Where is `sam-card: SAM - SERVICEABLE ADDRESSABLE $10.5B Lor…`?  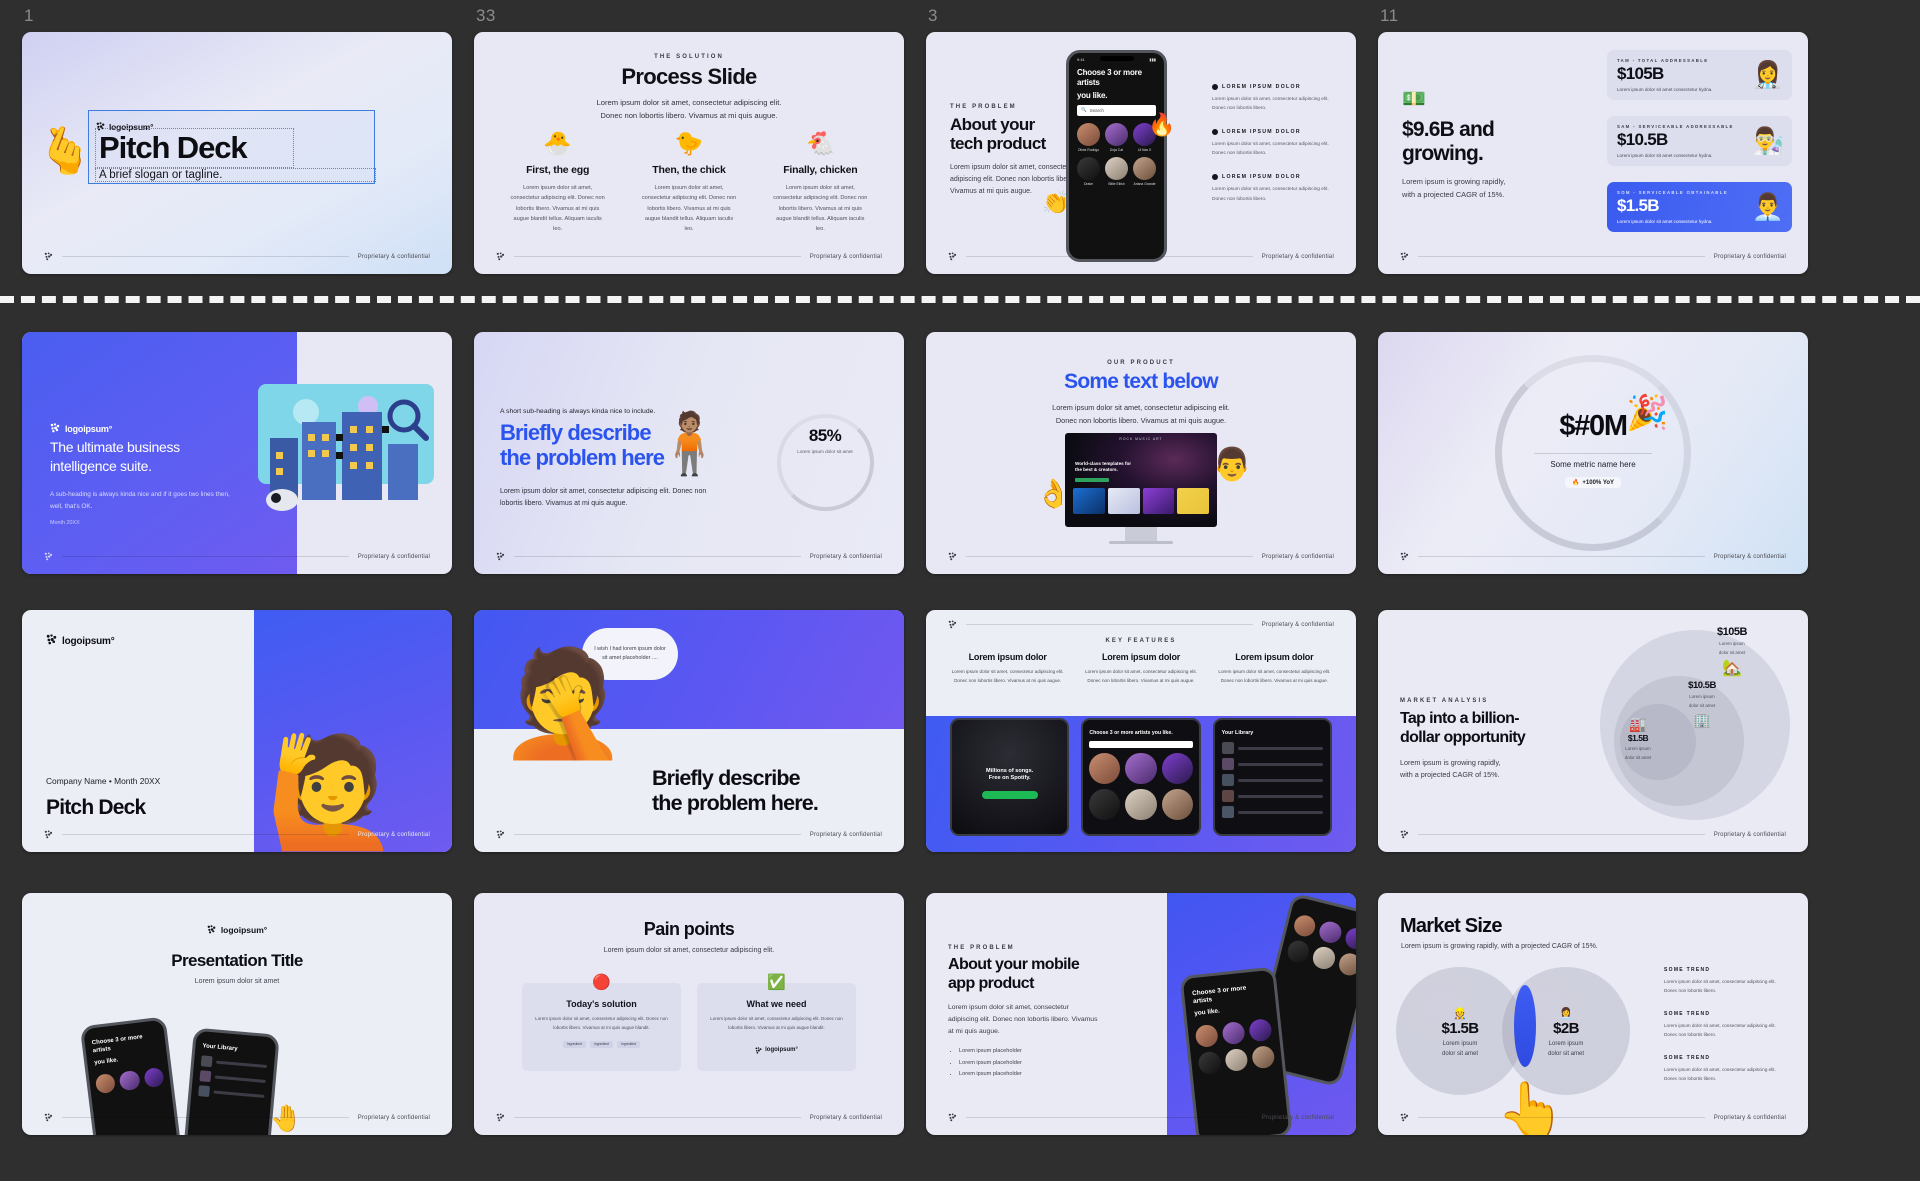 sam-card: SAM - SERVICEABLE ADDRESSABLE $10.5B Lor… is located at coordinates (1699, 141).